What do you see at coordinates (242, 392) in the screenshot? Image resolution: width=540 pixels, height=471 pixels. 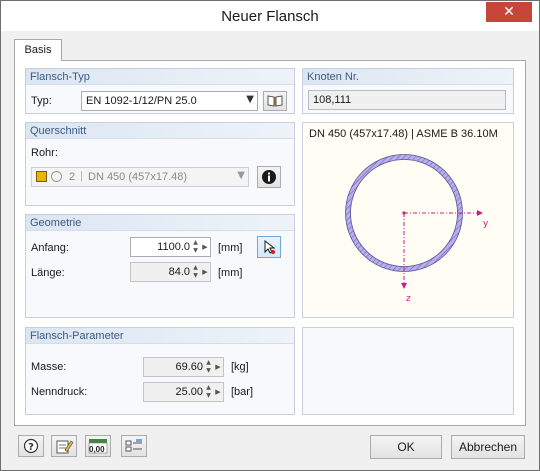 I see `nenndruck-unit: [bar]` at bounding box center [242, 392].